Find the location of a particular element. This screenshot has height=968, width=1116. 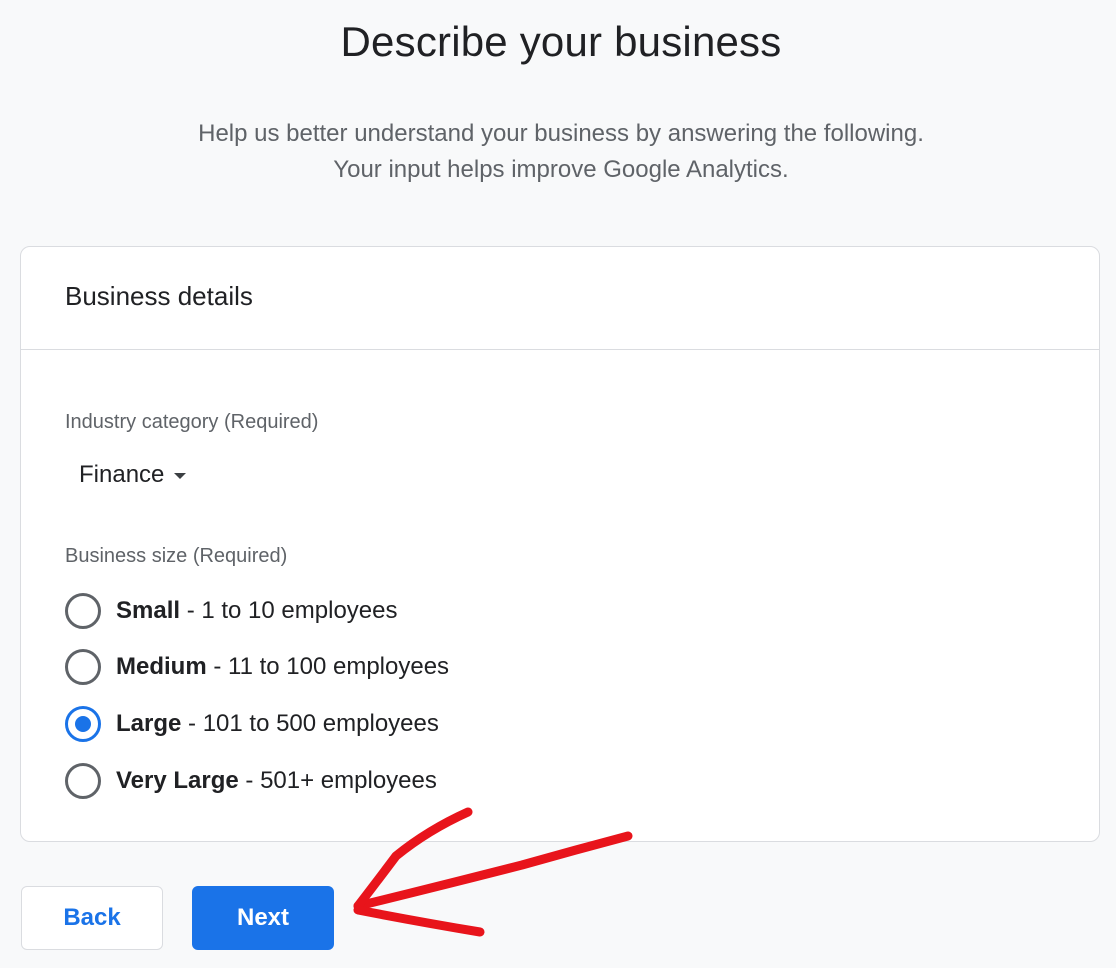

industry-category-label: Industry category (Required) is located at coordinates (192, 422).